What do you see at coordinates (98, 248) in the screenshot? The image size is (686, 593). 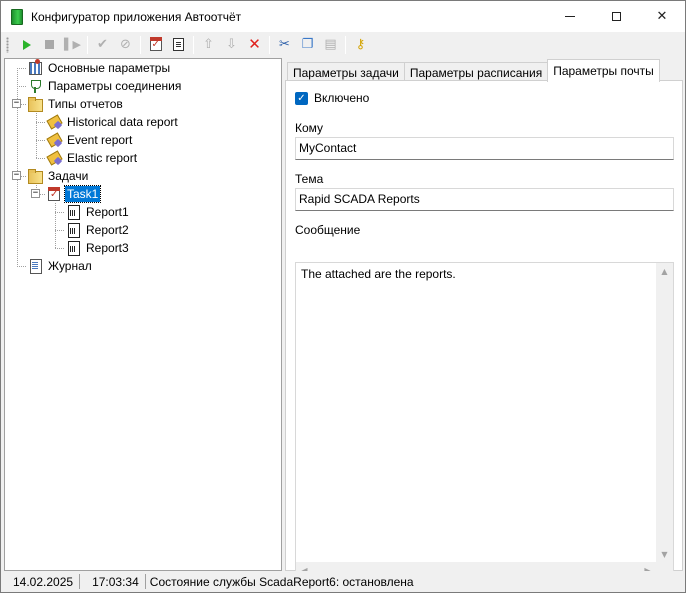 I see `tree-node-report3: Report3` at bounding box center [98, 248].